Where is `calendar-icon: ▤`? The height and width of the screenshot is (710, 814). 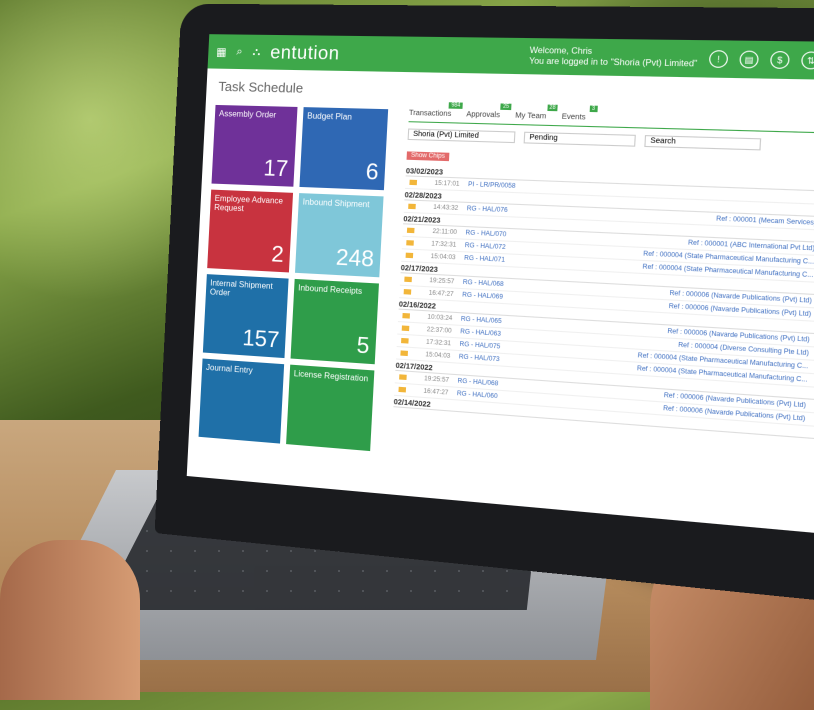
calendar-icon: ▤ is located at coordinates (749, 59).